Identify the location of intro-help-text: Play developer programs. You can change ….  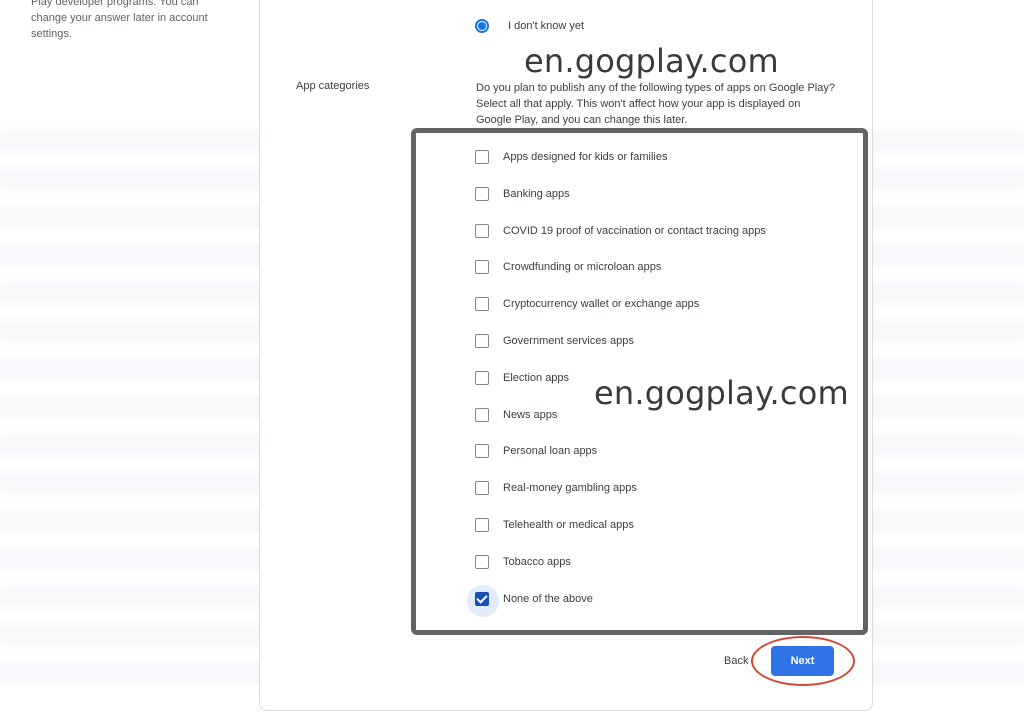
(119, 20).